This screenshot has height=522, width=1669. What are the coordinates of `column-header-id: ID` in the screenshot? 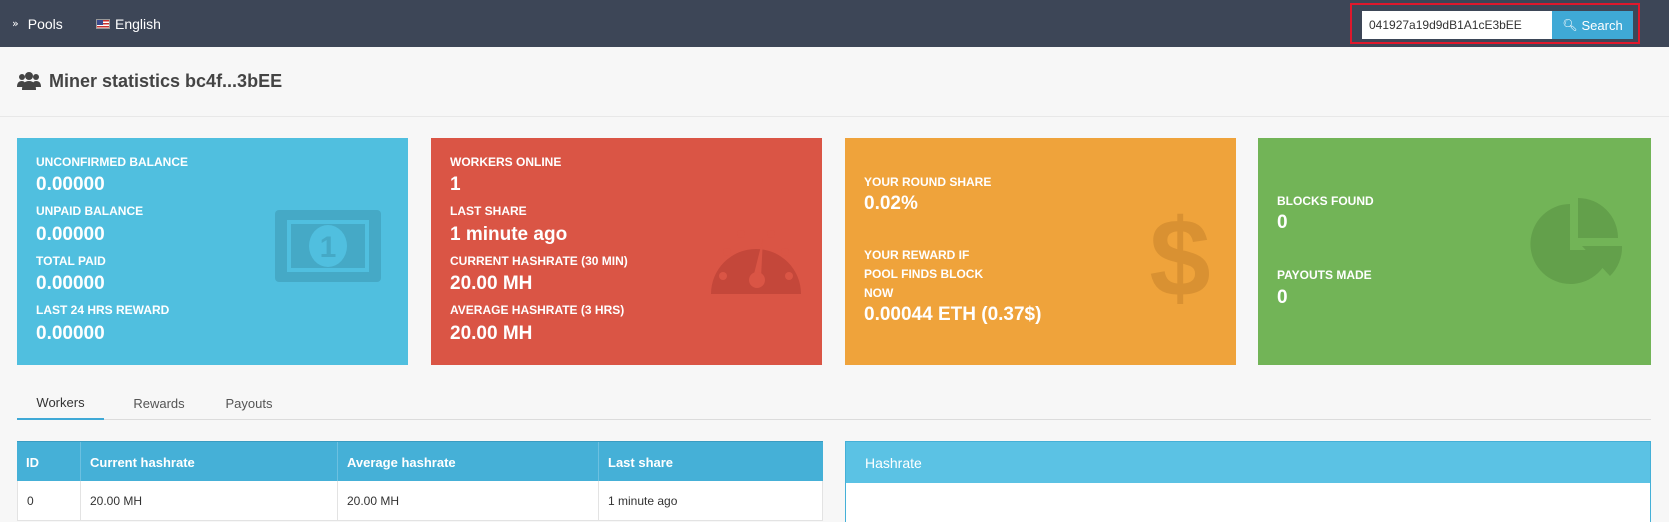 It's located at (48, 462).